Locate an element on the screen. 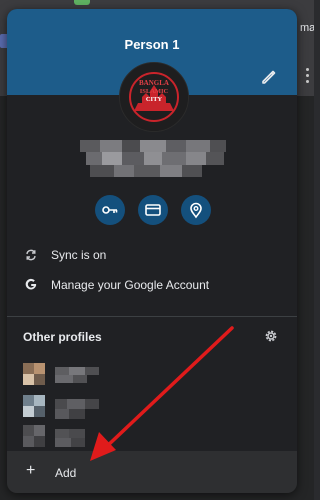 This screenshot has width=320, height=500. manage-profiles-gear-icon is located at coordinates (271, 336).